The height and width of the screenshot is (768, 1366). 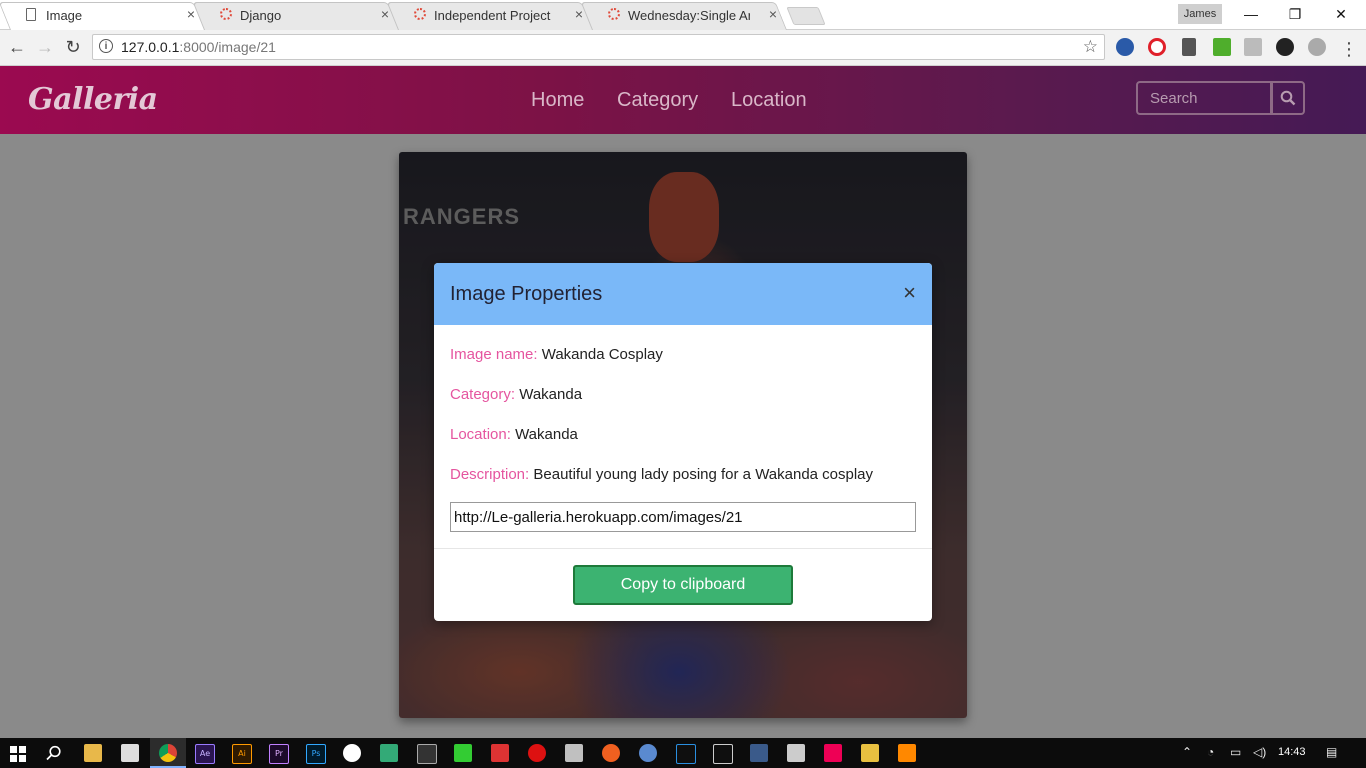 What do you see at coordinates (1292, 752) in the screenshot?
I see `clock: 14:43` at bounding box center [1292, 752].